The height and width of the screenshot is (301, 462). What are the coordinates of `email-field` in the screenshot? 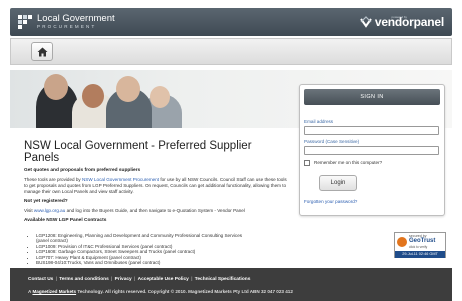 It's located at (371, 130).